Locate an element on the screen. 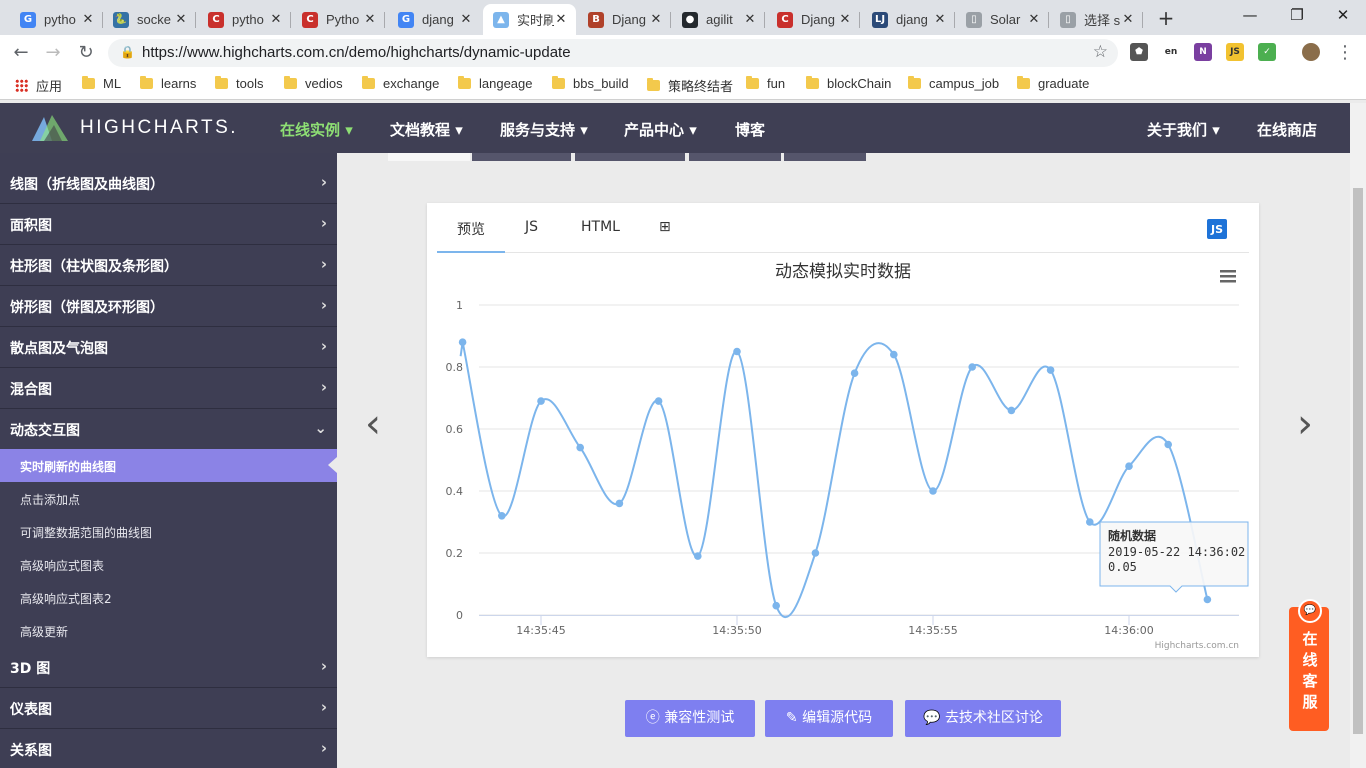 The image size is (1366, 768). tab-preview: 预览 is located at coordinates (471, 229).